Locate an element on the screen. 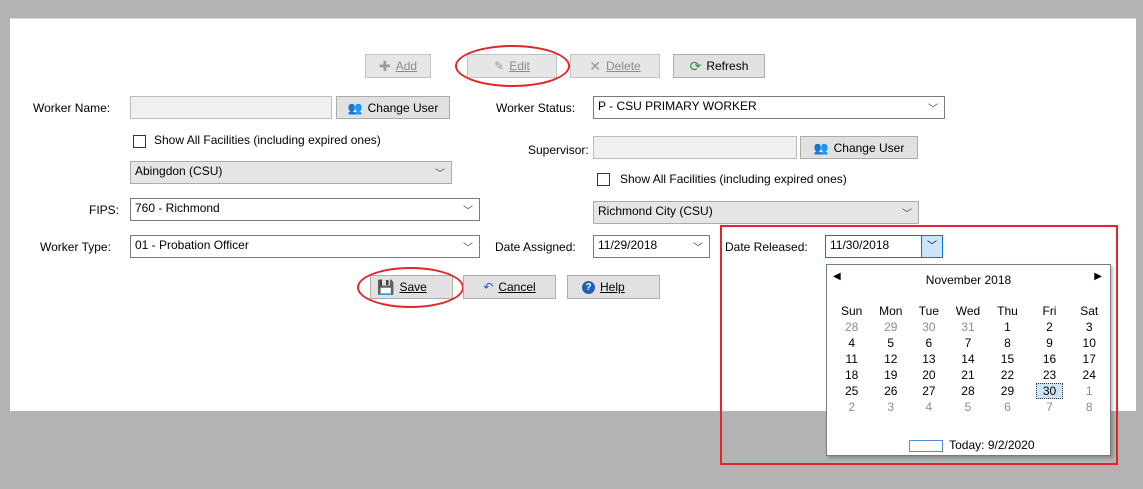  worker-name-field is located at coordinates (231, 107).